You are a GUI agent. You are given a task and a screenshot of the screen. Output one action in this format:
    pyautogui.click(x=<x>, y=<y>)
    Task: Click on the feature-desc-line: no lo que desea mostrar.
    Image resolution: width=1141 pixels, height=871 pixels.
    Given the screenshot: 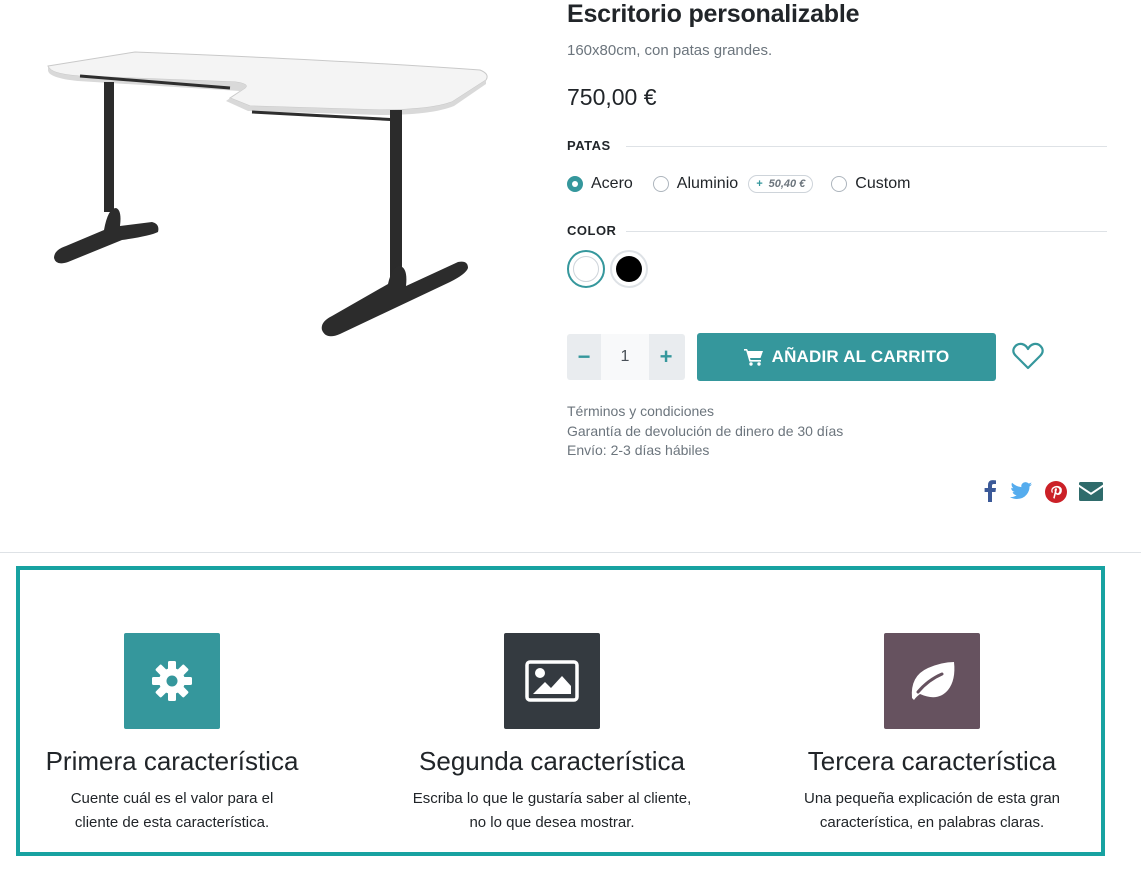 What is the action you would take?
    pyautogui.click(x=552, y=822)
    